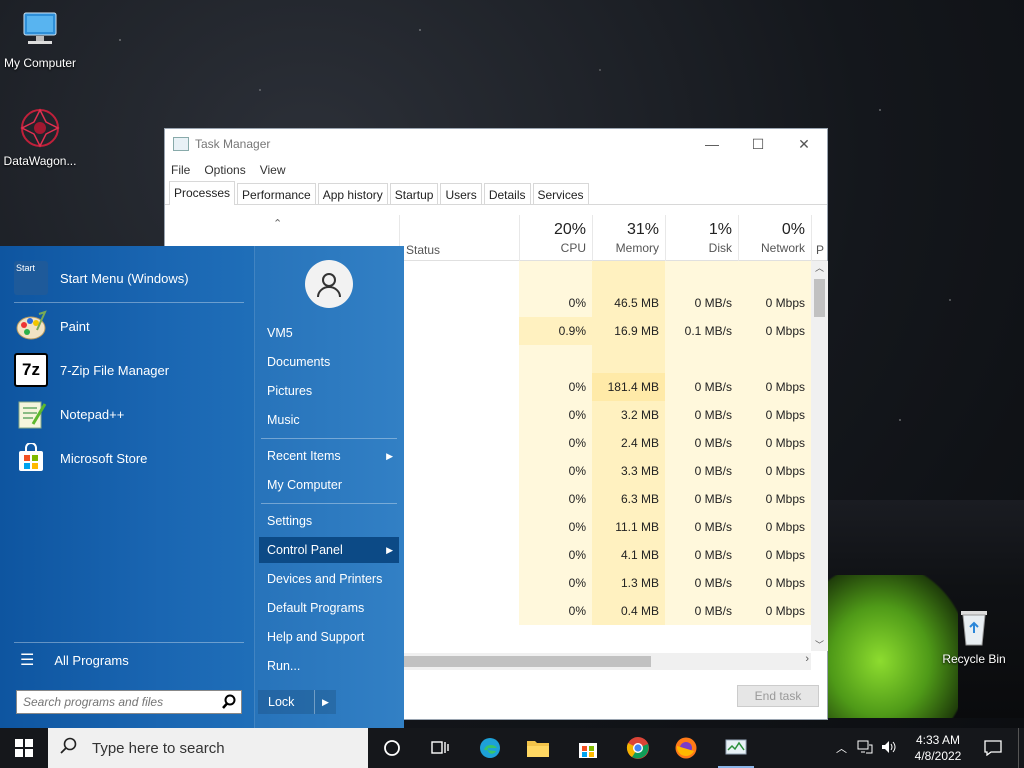  I want to click on search-input, so click(115, 702).